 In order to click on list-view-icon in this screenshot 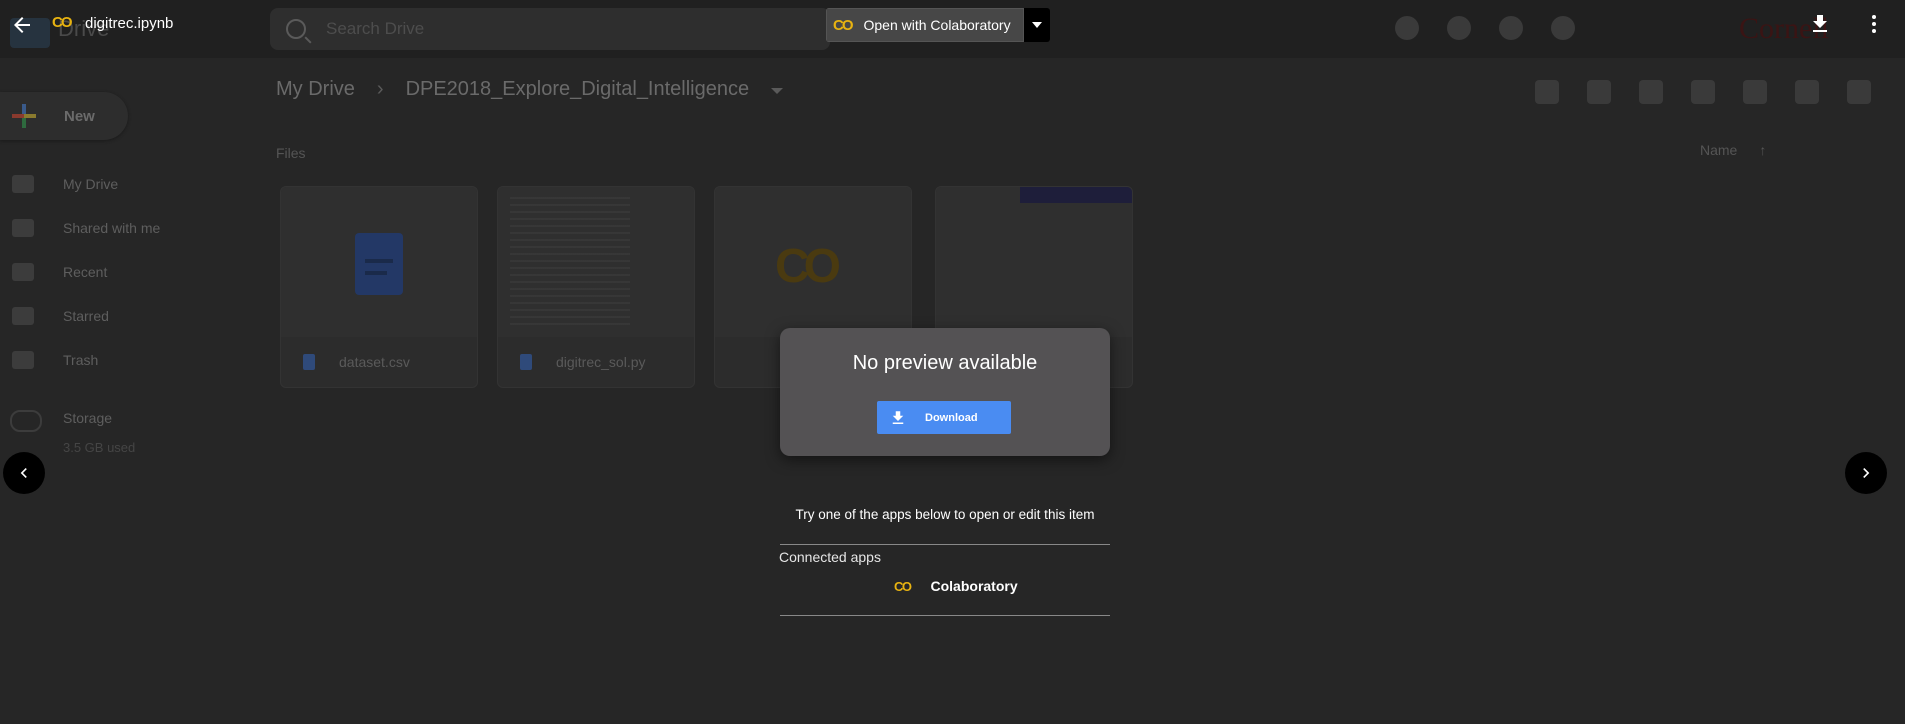, I will do `click(1807, 92)`.